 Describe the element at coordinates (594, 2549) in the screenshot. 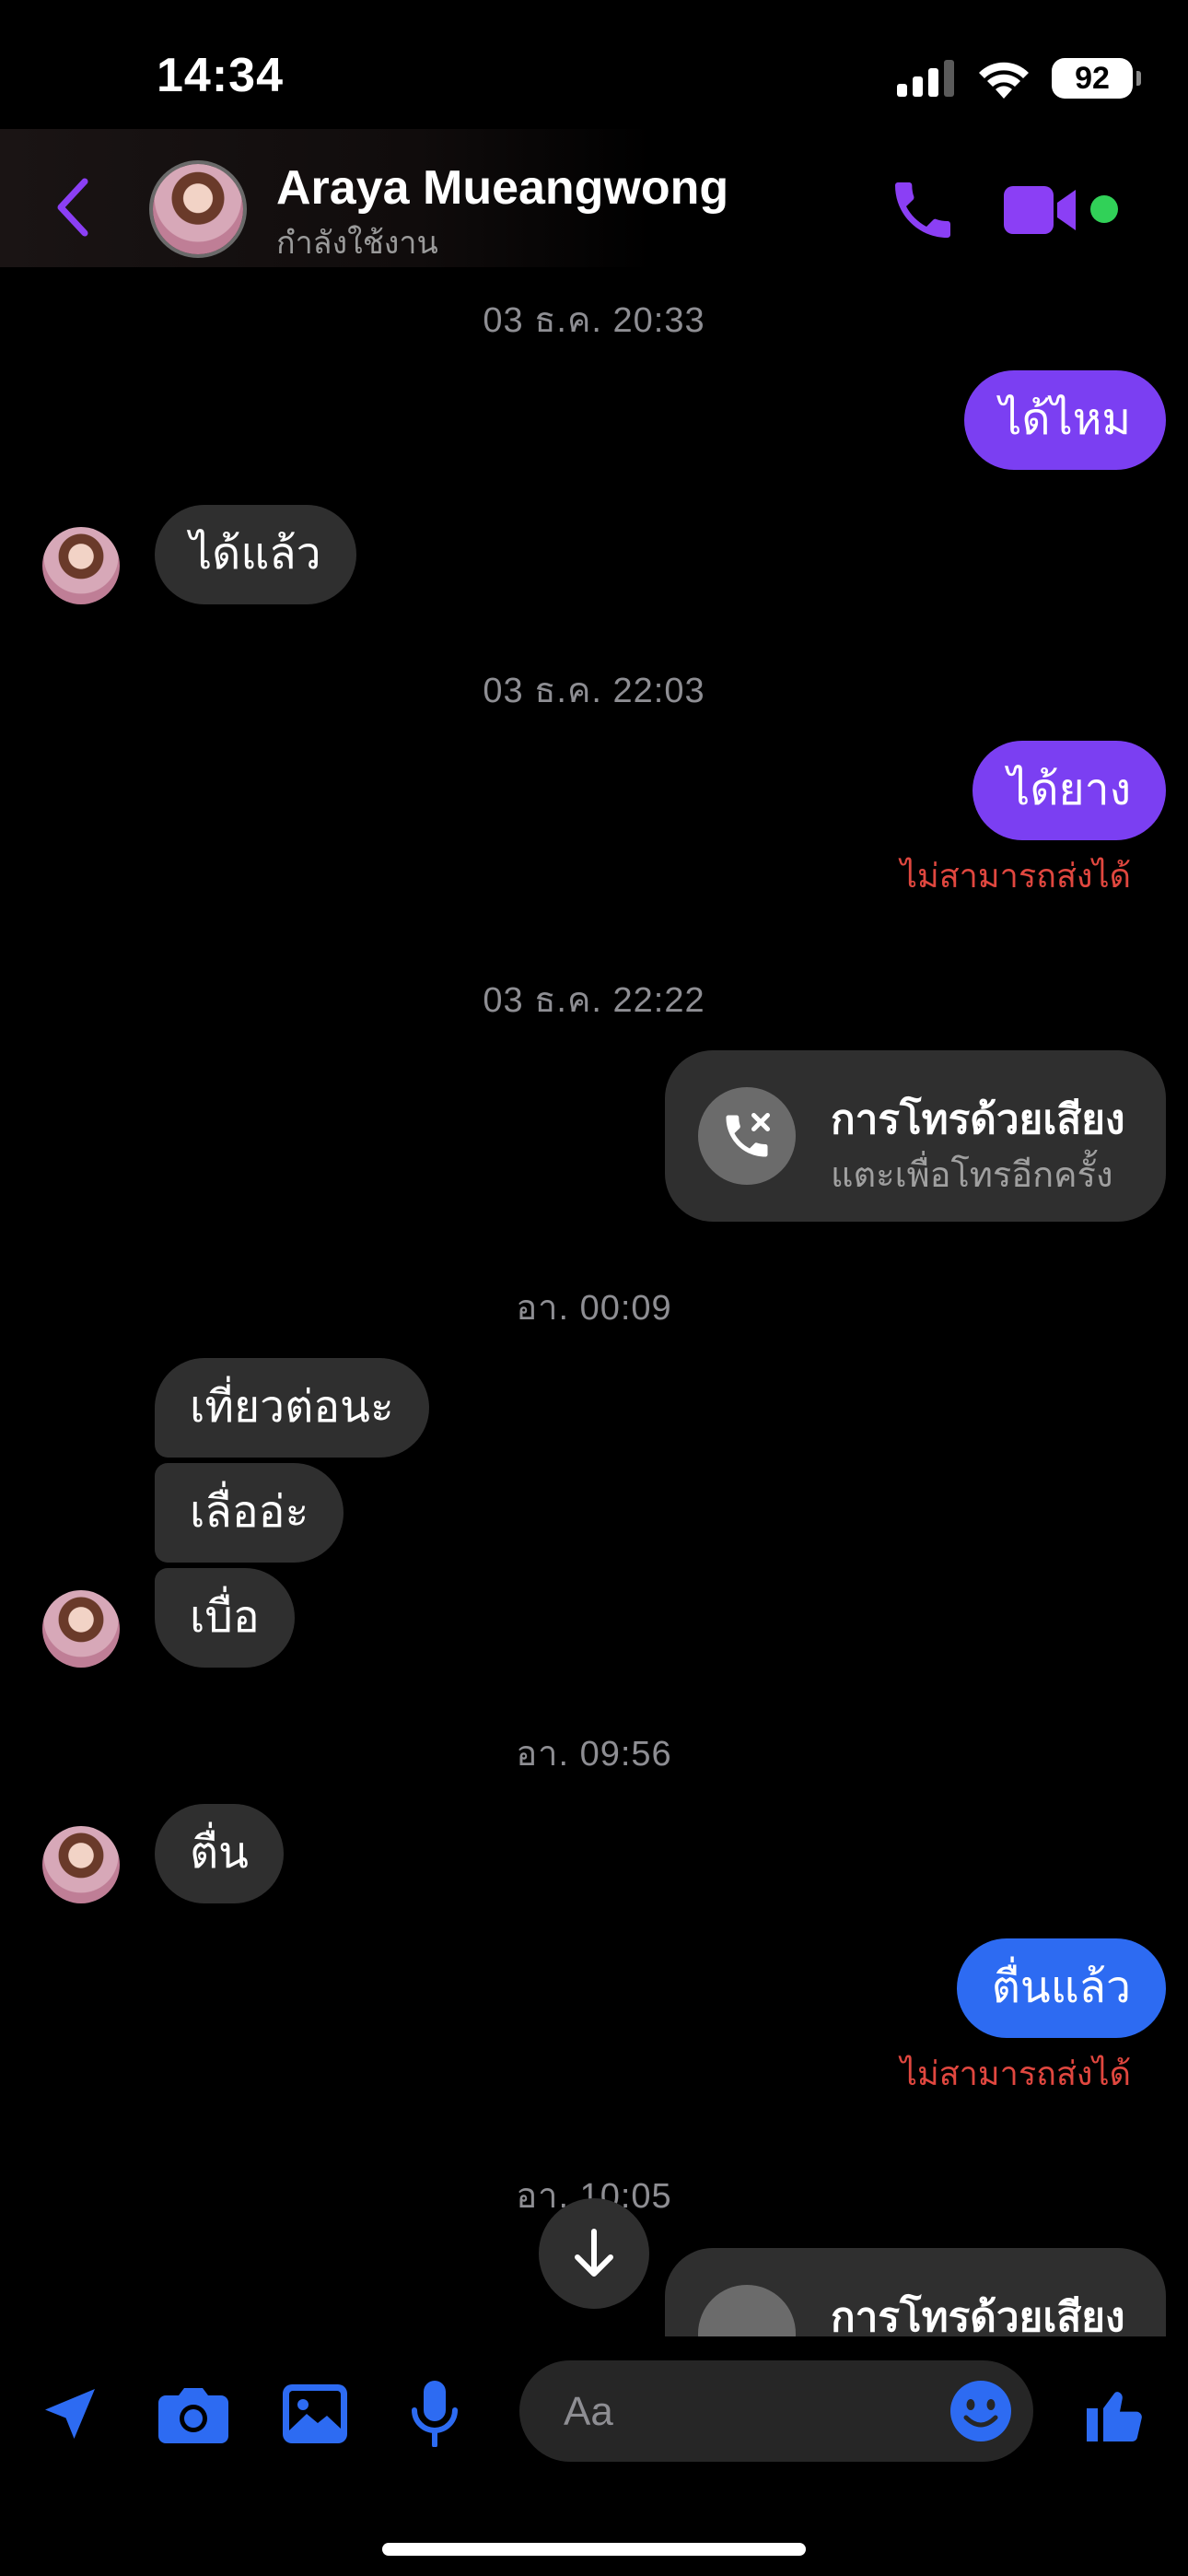

I see `home-indicator` at that location.